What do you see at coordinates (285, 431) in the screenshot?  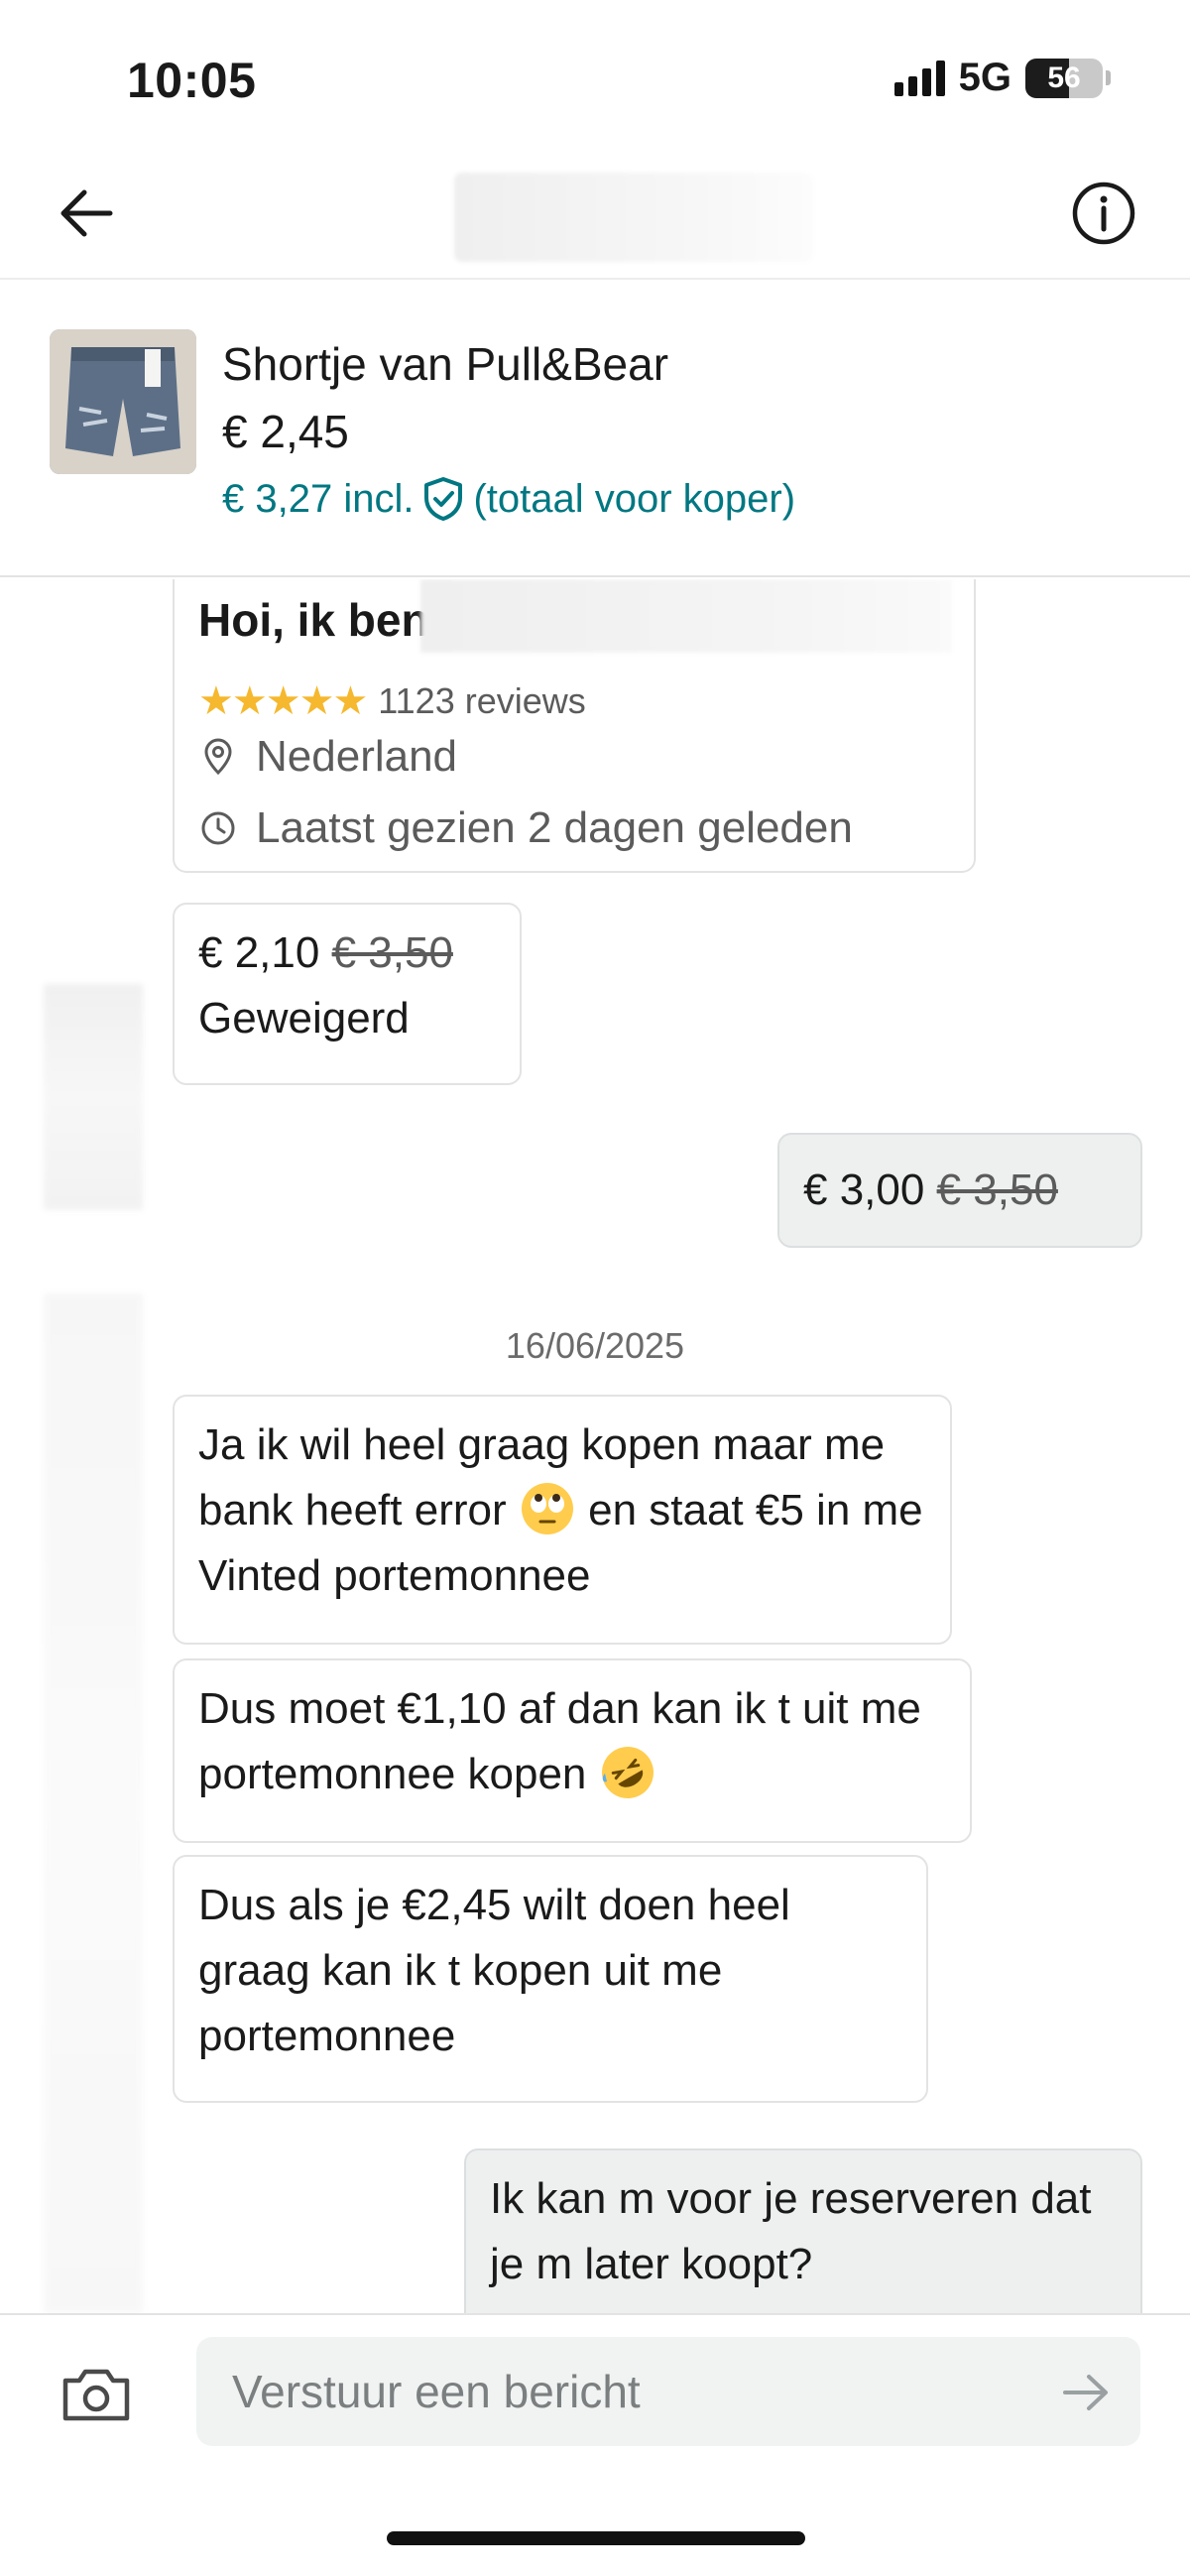 I see `item-price: € 2,45` at bounding box center [285, 431].